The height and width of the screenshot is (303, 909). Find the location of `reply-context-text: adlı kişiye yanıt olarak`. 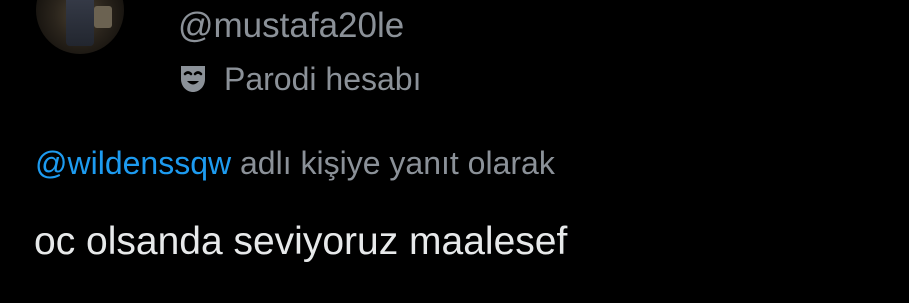

reply-context-text: adlı kişiye yanıt olarak is located at coordinates (393, 163).